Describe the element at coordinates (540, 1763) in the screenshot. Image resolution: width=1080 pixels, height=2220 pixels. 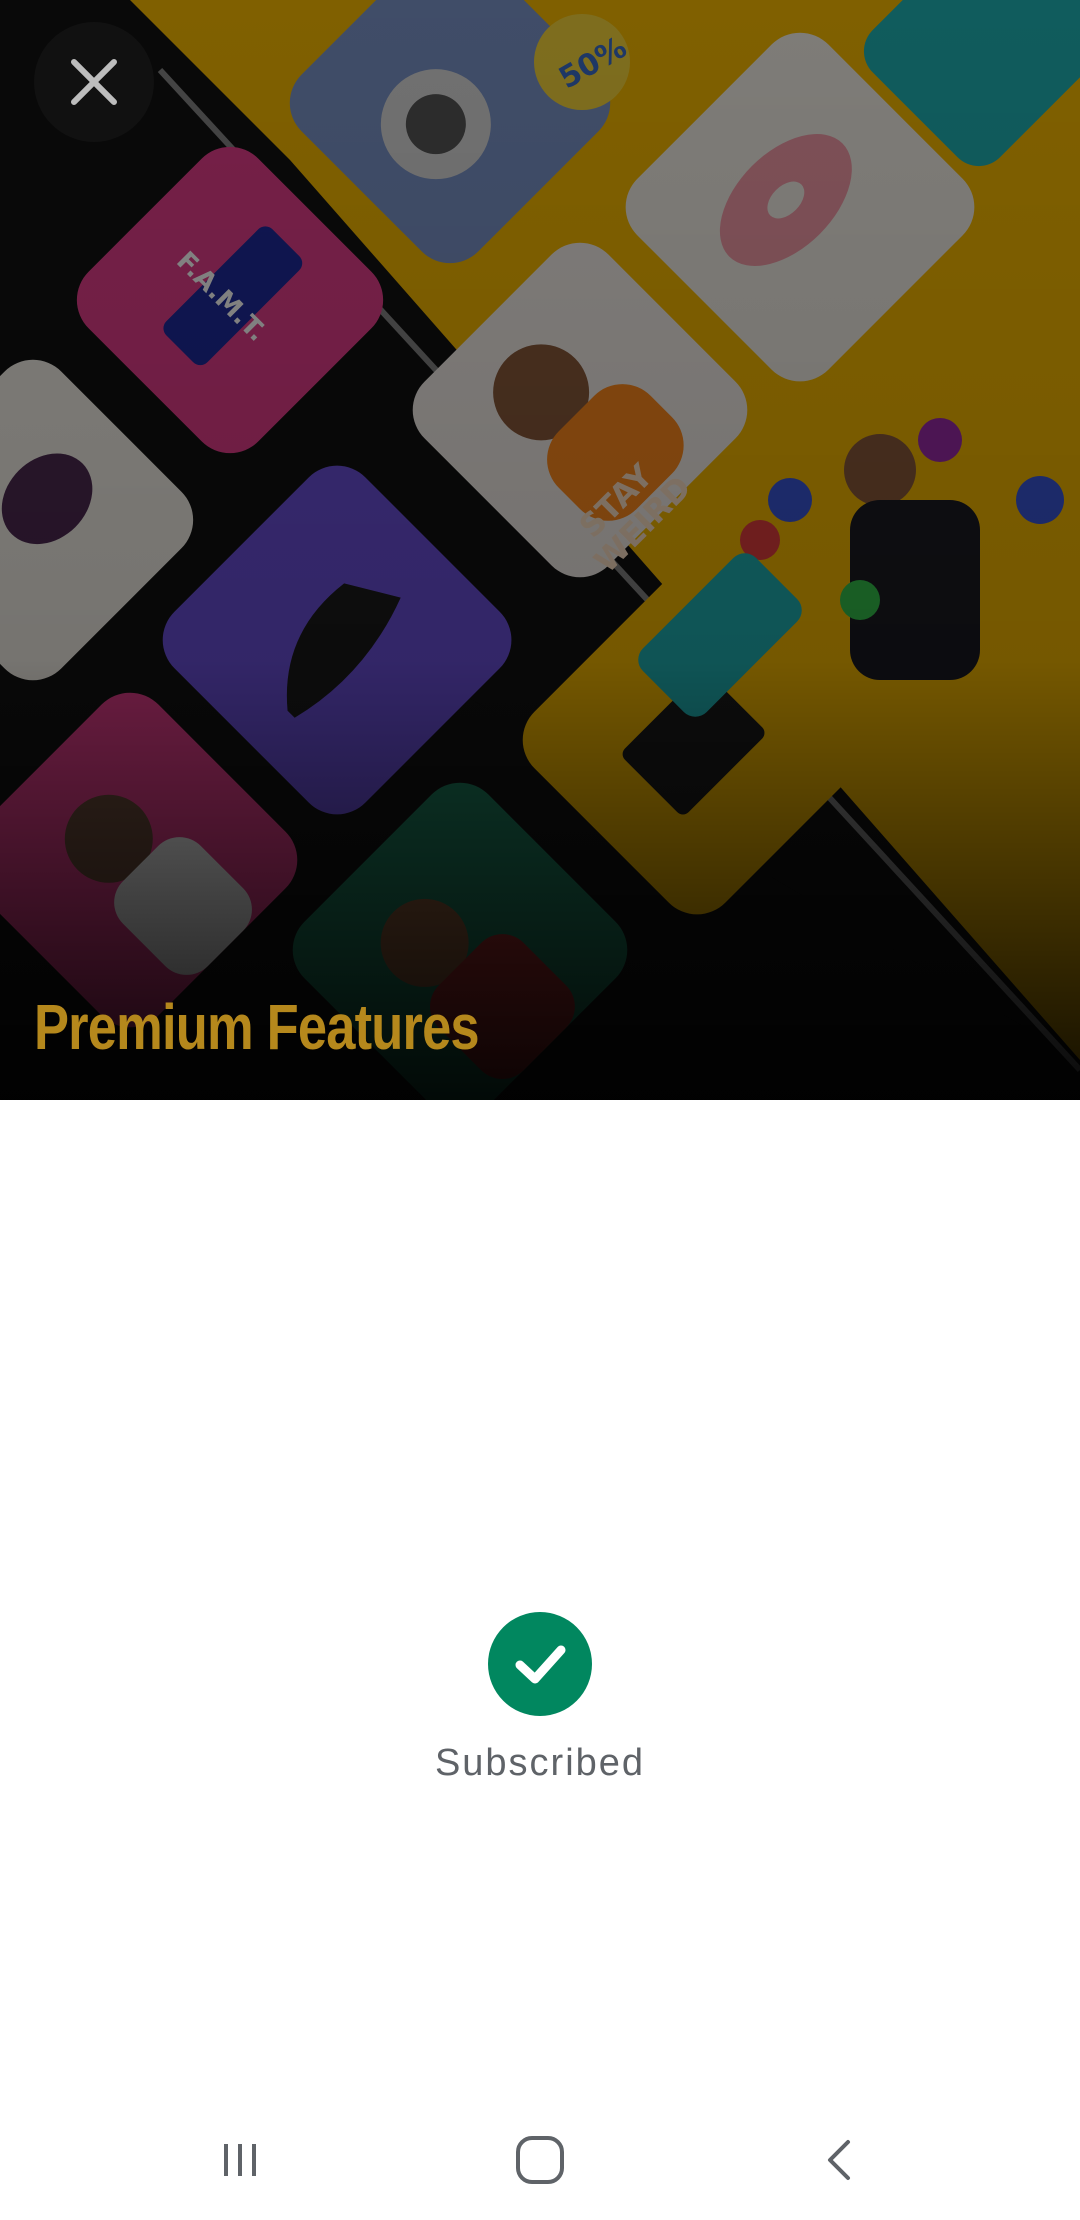
I see `subscribed-label: Subscribed` at that location.